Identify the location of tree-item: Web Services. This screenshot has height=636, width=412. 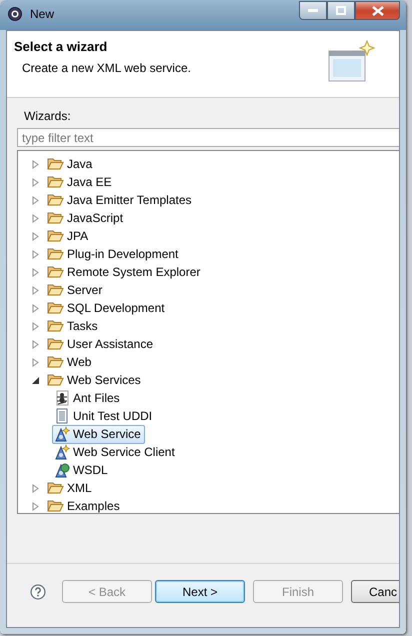
(95, 380).